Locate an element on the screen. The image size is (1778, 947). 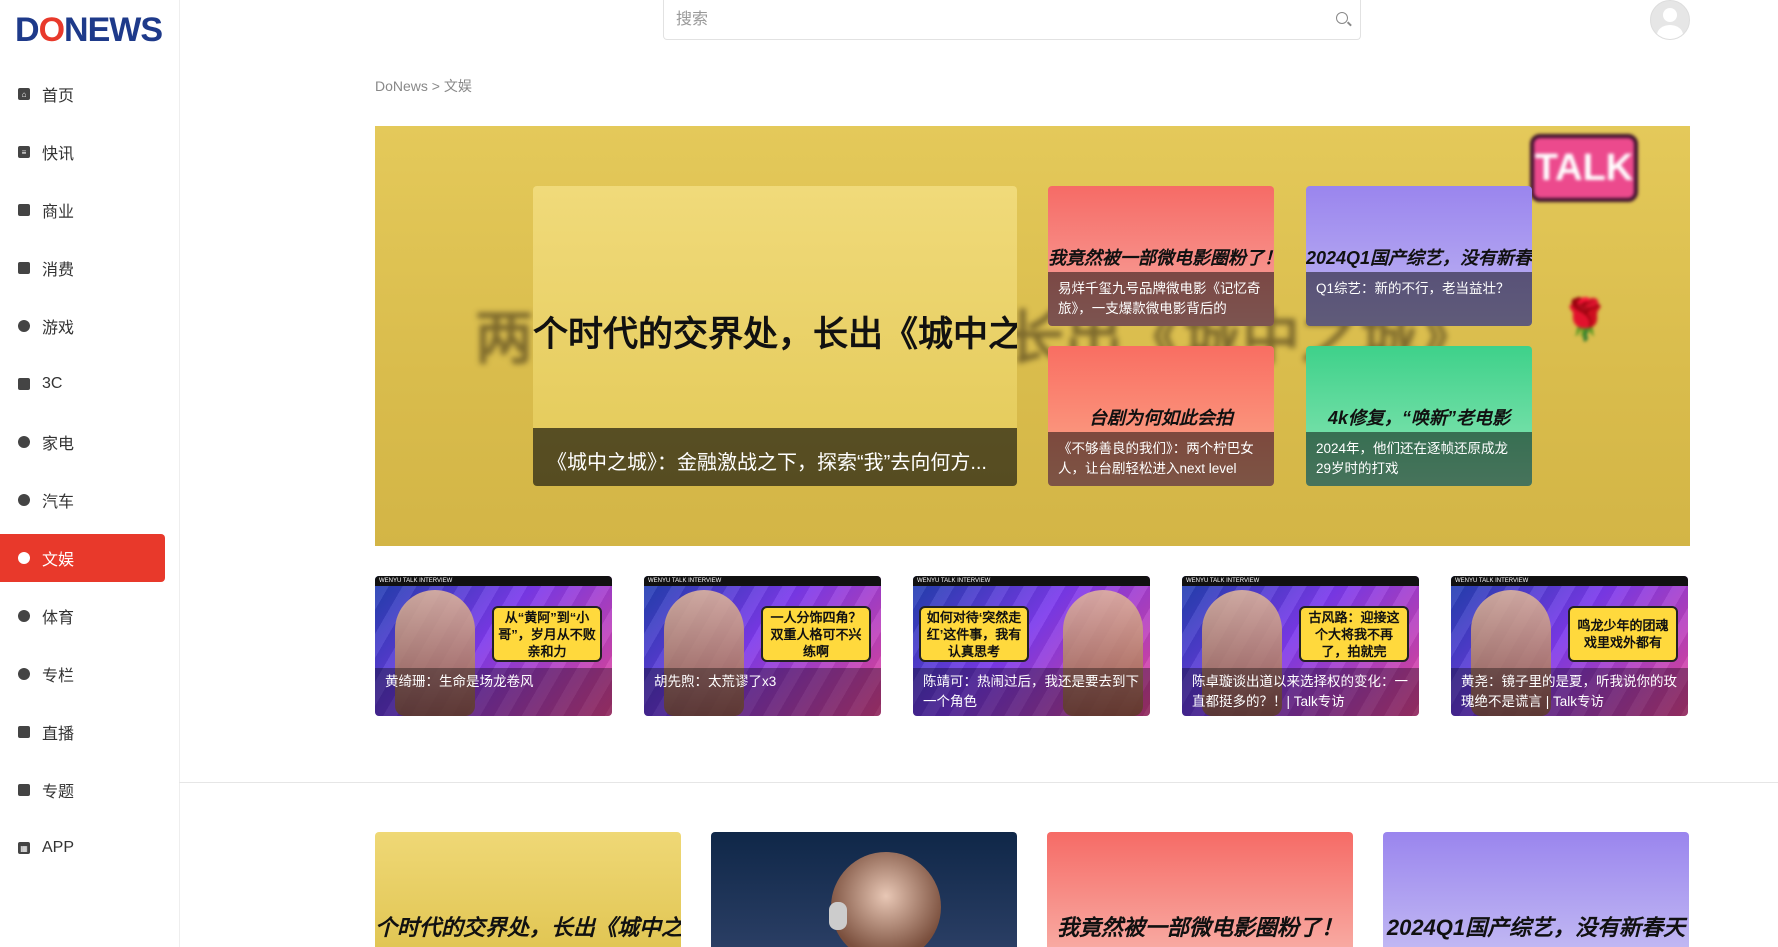
entertainment-icon is located at coordinates (24, 558).